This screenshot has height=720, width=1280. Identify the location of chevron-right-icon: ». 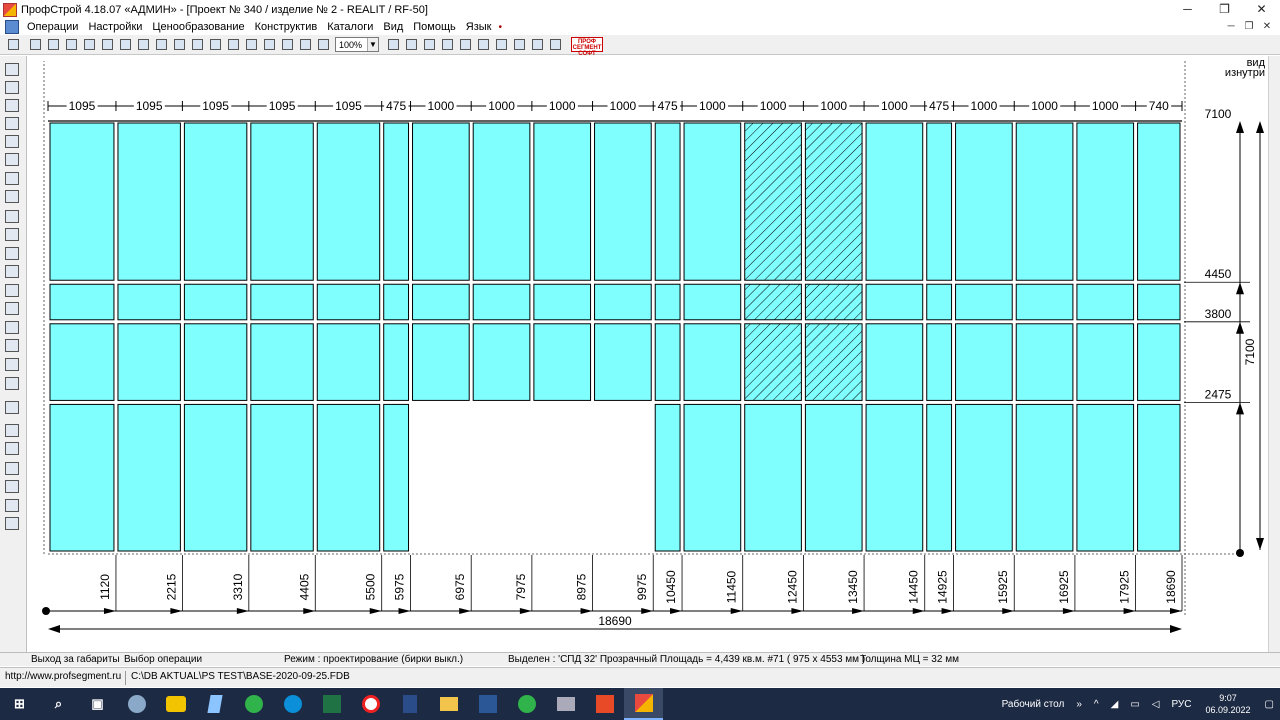
(1079, 704).